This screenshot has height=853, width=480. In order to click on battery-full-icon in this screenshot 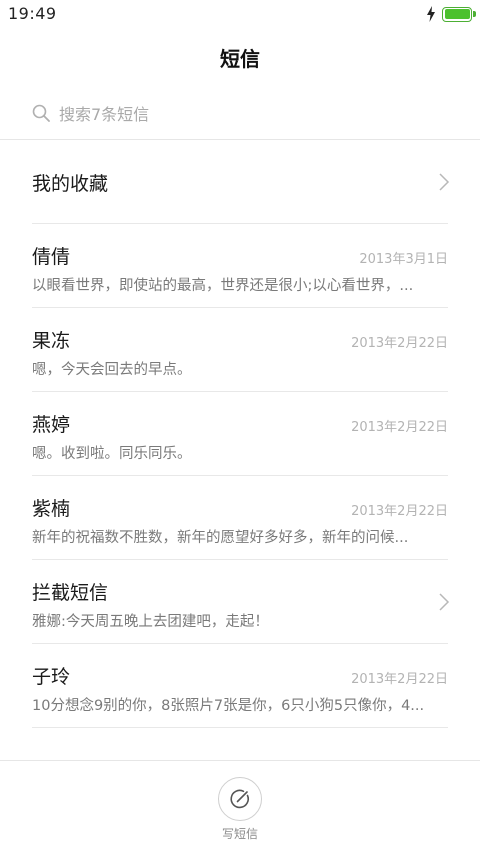, I will do `click(459, 14)`.